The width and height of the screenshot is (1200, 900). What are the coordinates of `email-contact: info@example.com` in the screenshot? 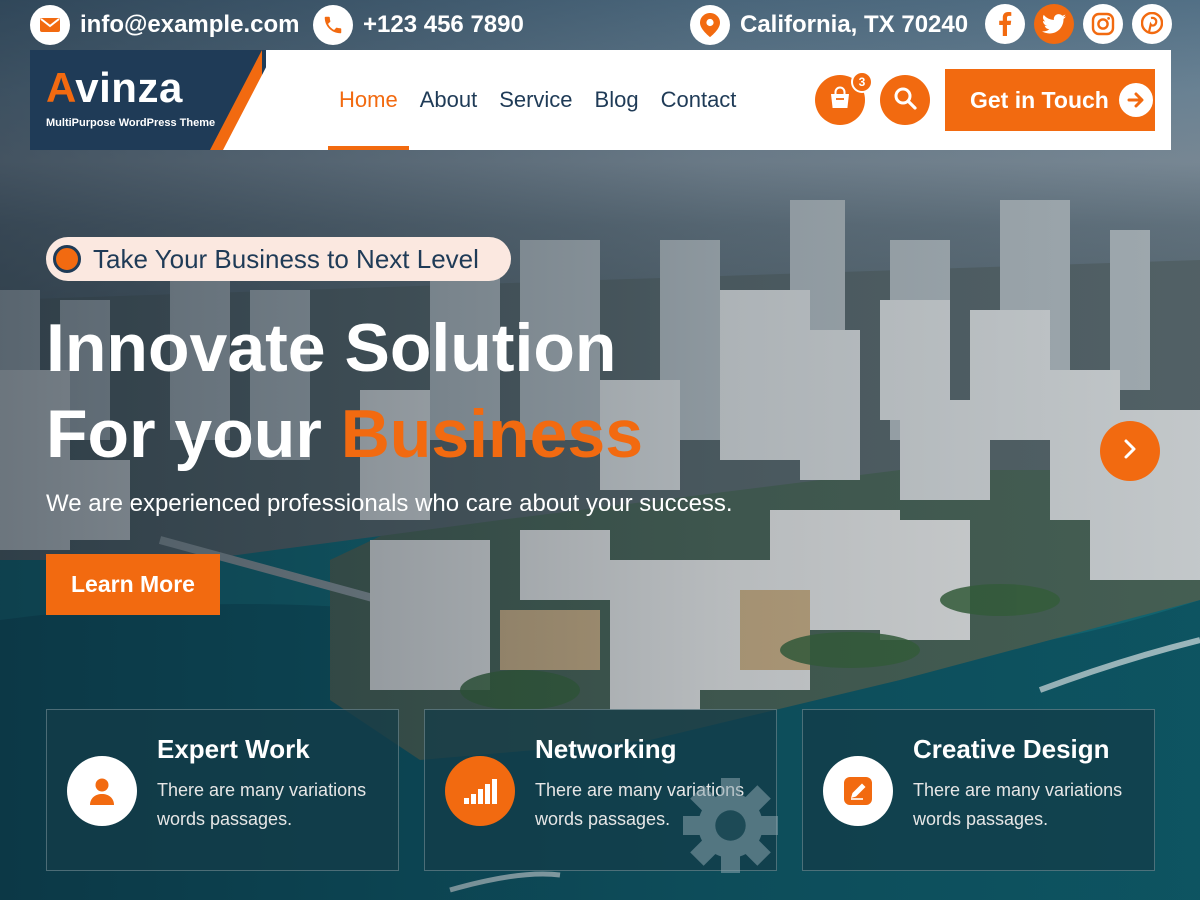 It's located at (164, 25).